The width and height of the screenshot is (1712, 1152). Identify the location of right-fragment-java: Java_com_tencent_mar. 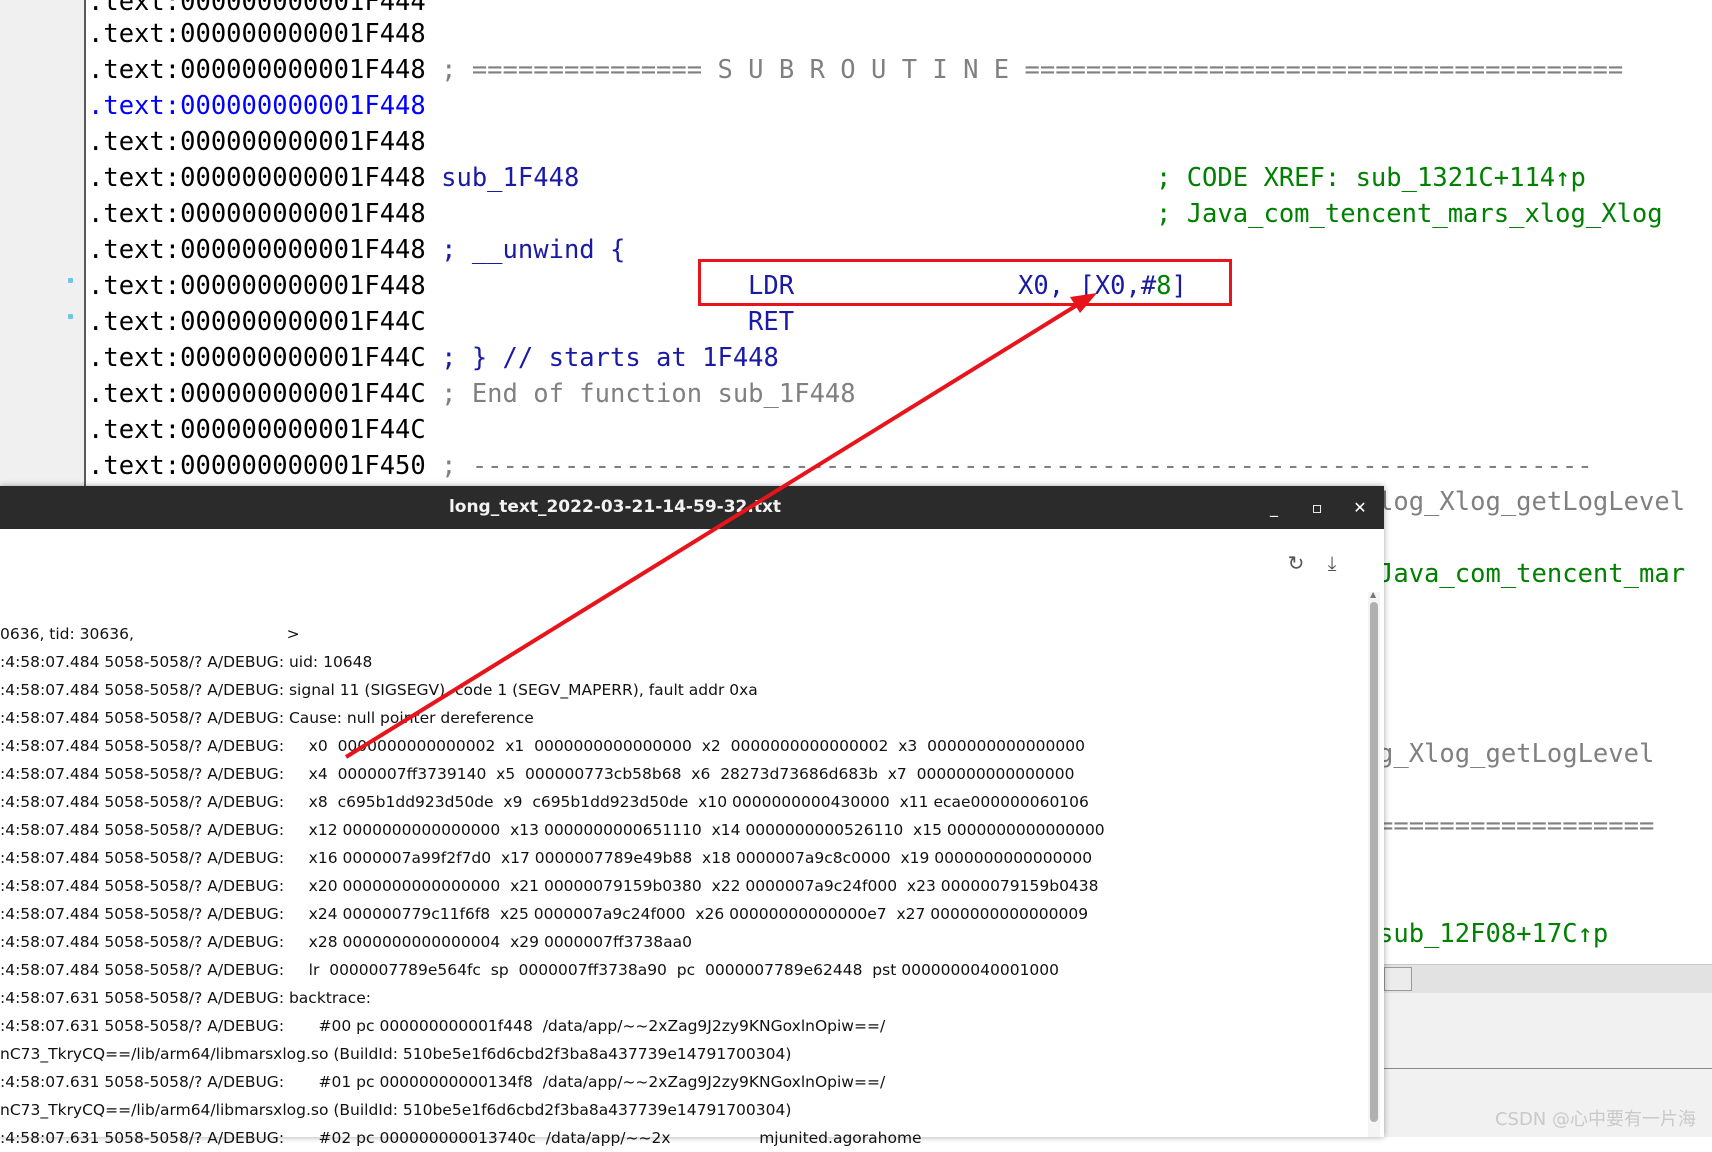
(1532, 574).